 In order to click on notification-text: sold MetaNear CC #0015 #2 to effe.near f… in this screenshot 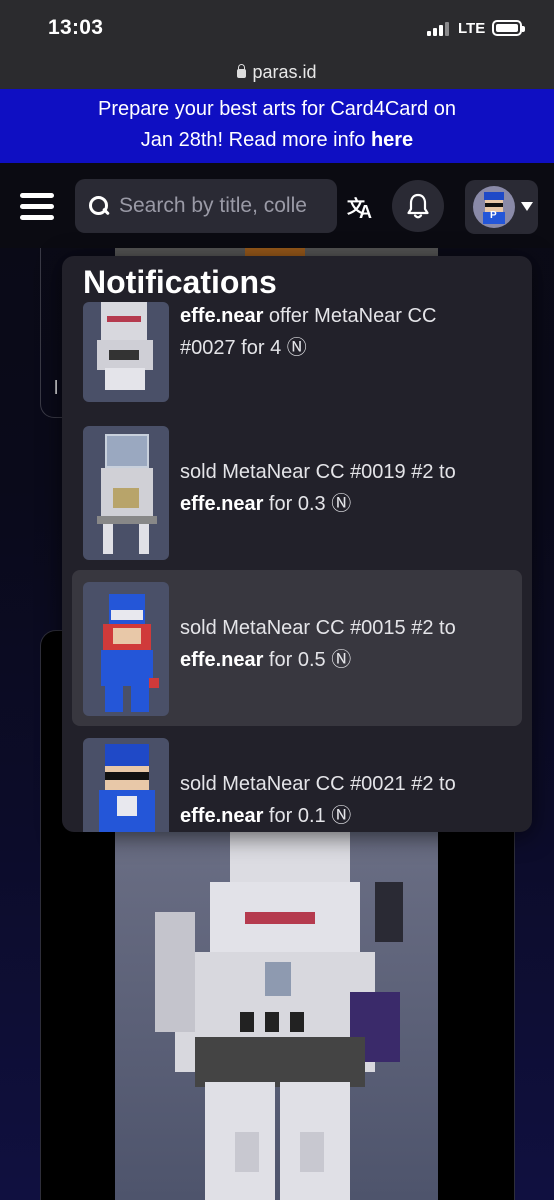, I will do `click(345, 644)`.